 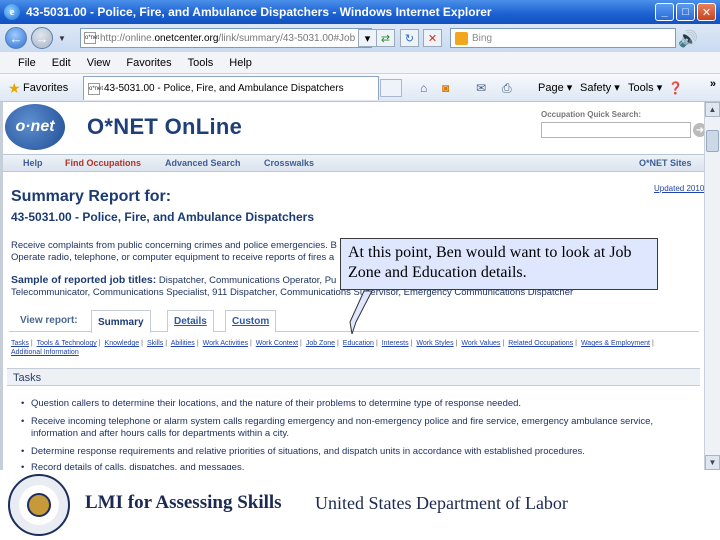 What do you see at coordinates (225, 343) in the screenshot?
I see `section-link-work-activities: Work Activities` at bounding box center [225, 343].